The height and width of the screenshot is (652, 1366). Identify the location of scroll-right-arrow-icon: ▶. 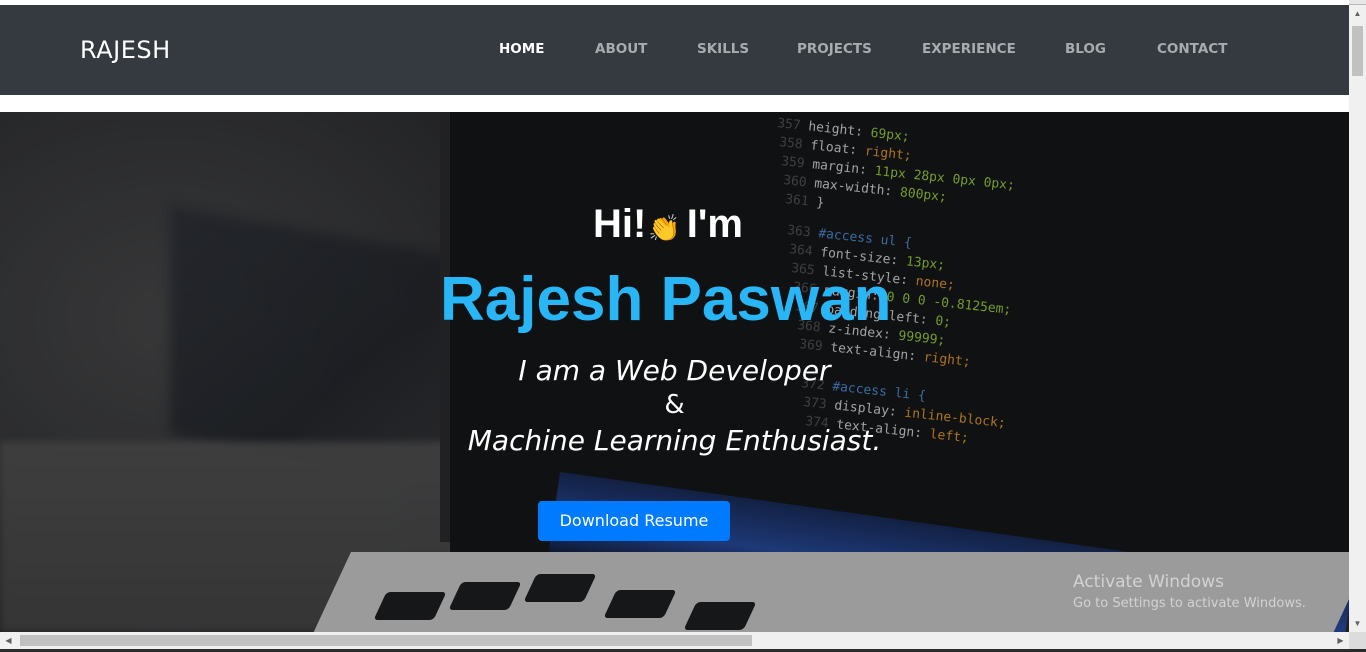
(1340, 640).